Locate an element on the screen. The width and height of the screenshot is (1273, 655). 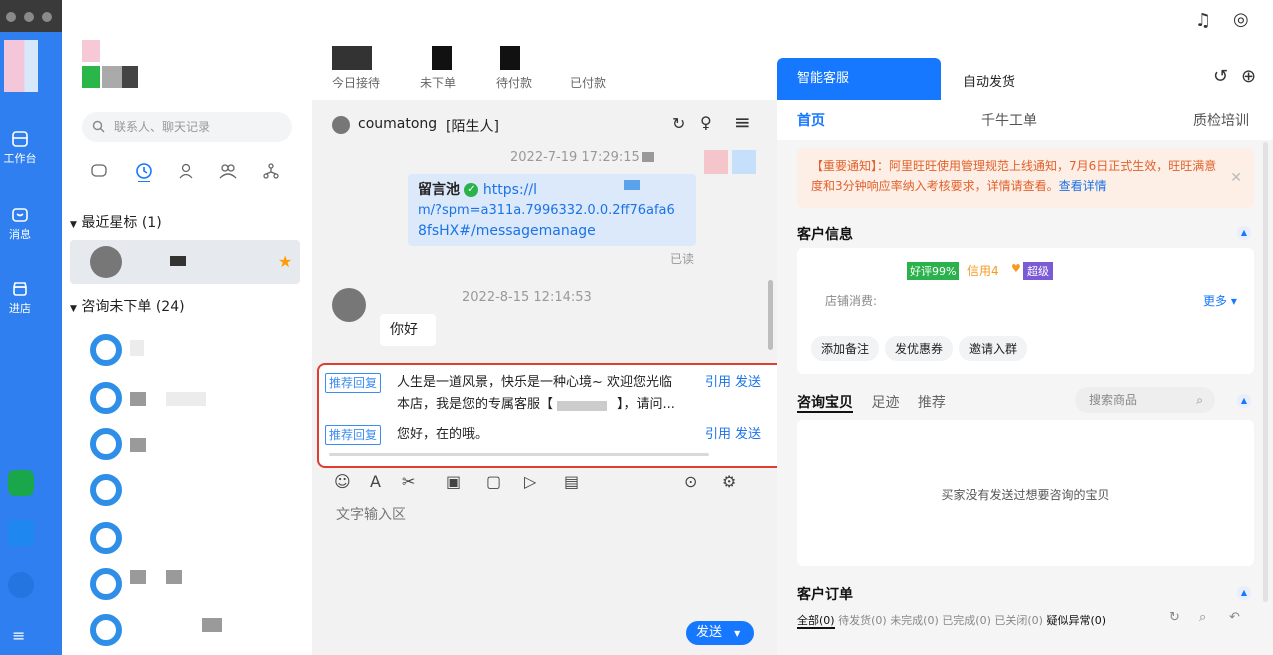
order-filter: 全部(0) is located at coordinates (816, 621).